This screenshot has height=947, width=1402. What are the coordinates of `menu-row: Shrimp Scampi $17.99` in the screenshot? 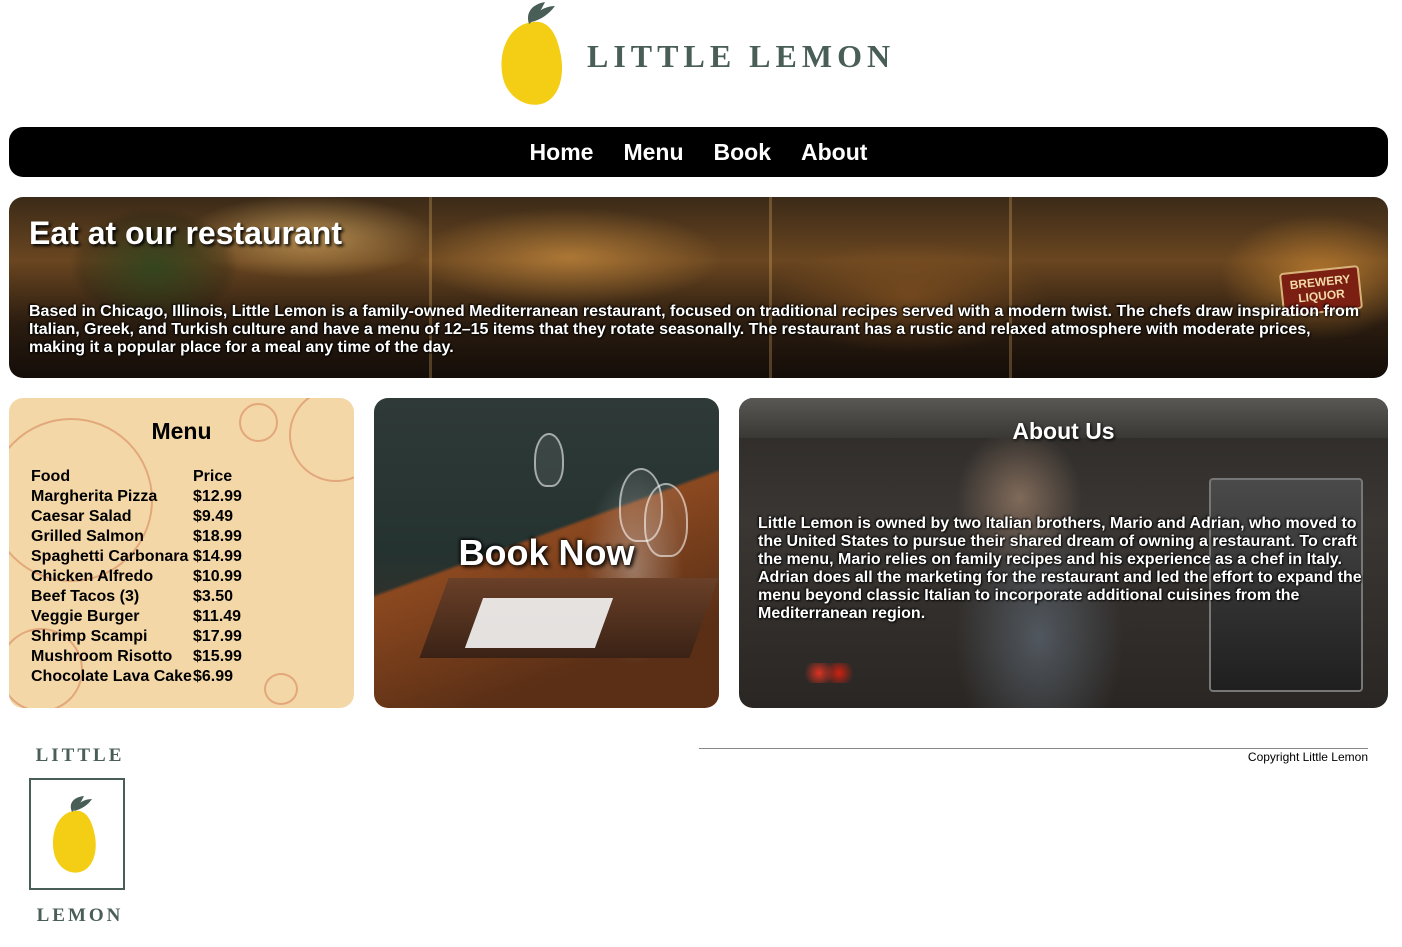 It's located at (136, 637).